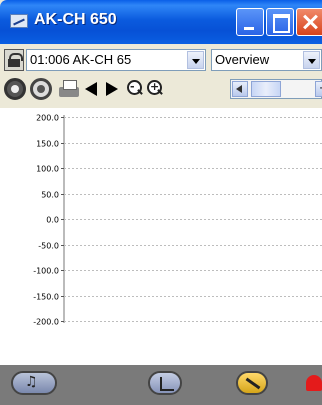 The height and width of the screenshot is (405, 322). Describe the element at coordinates (240, 89) in the screenshot. I see `scroll-back-button` at that location.